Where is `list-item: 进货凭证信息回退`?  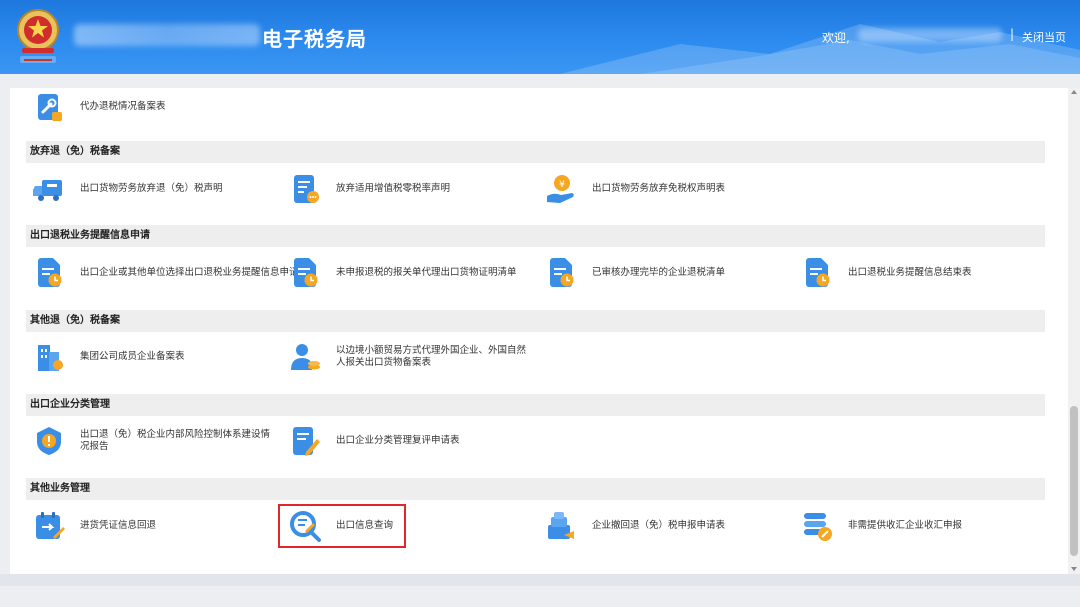
list-item: 进货凭证信息回退 is located at coordinates (94, 526).